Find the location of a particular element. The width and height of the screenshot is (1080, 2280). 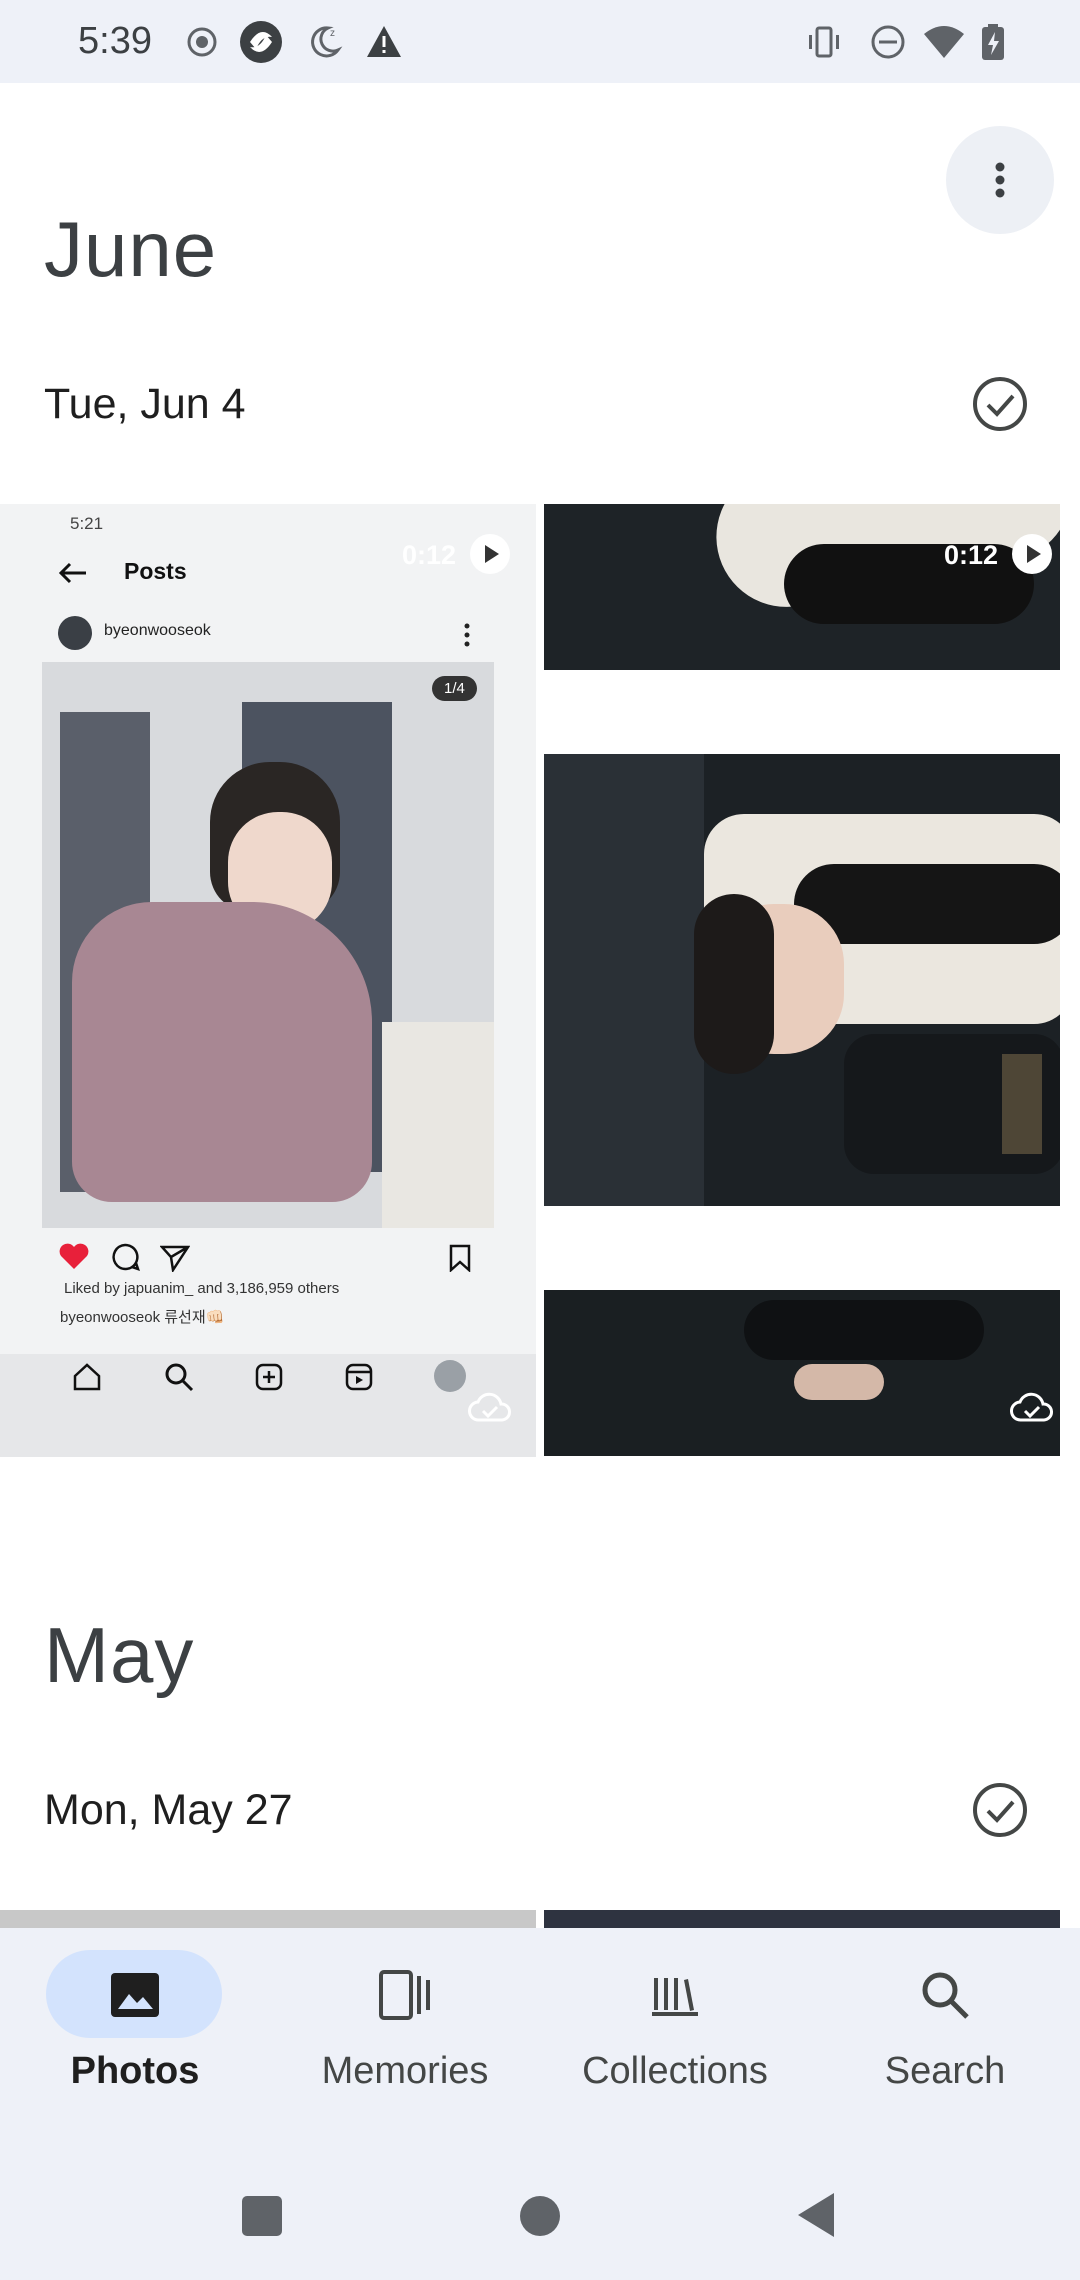

photo-icon is located at coordinates (135, 1995).